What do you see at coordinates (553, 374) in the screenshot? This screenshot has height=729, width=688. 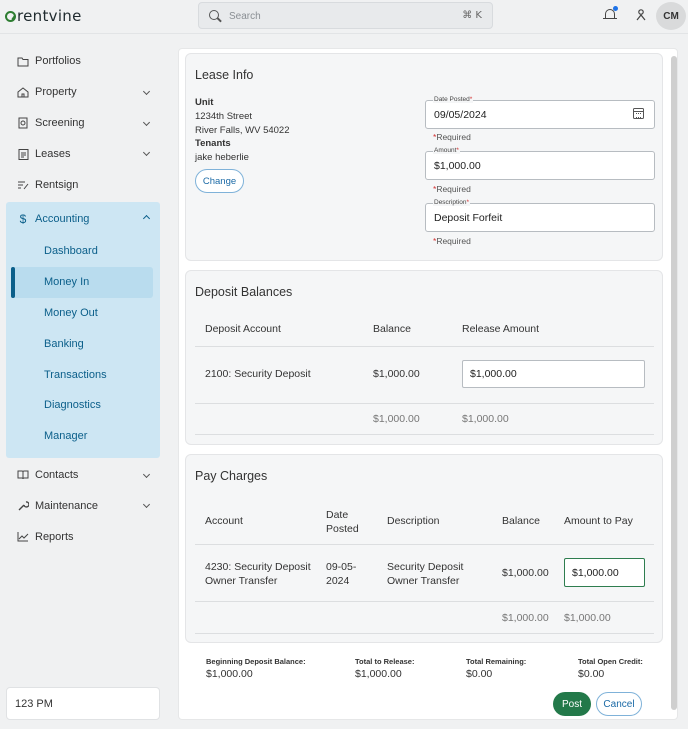 I see `release-amount-input: $1,000.00` at bounding box center [553, 374].